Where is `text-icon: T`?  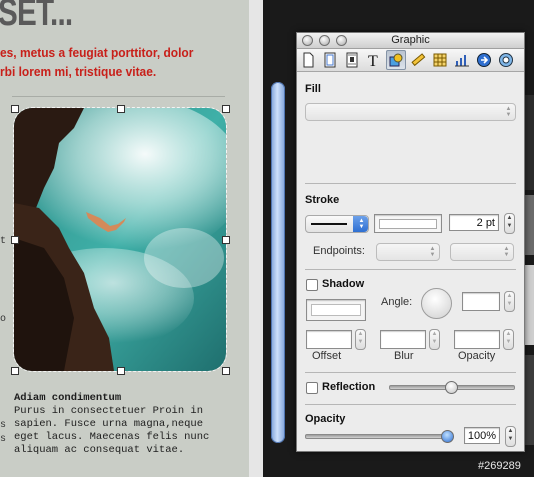
text-icon: T is located at coordinates (374, 60).